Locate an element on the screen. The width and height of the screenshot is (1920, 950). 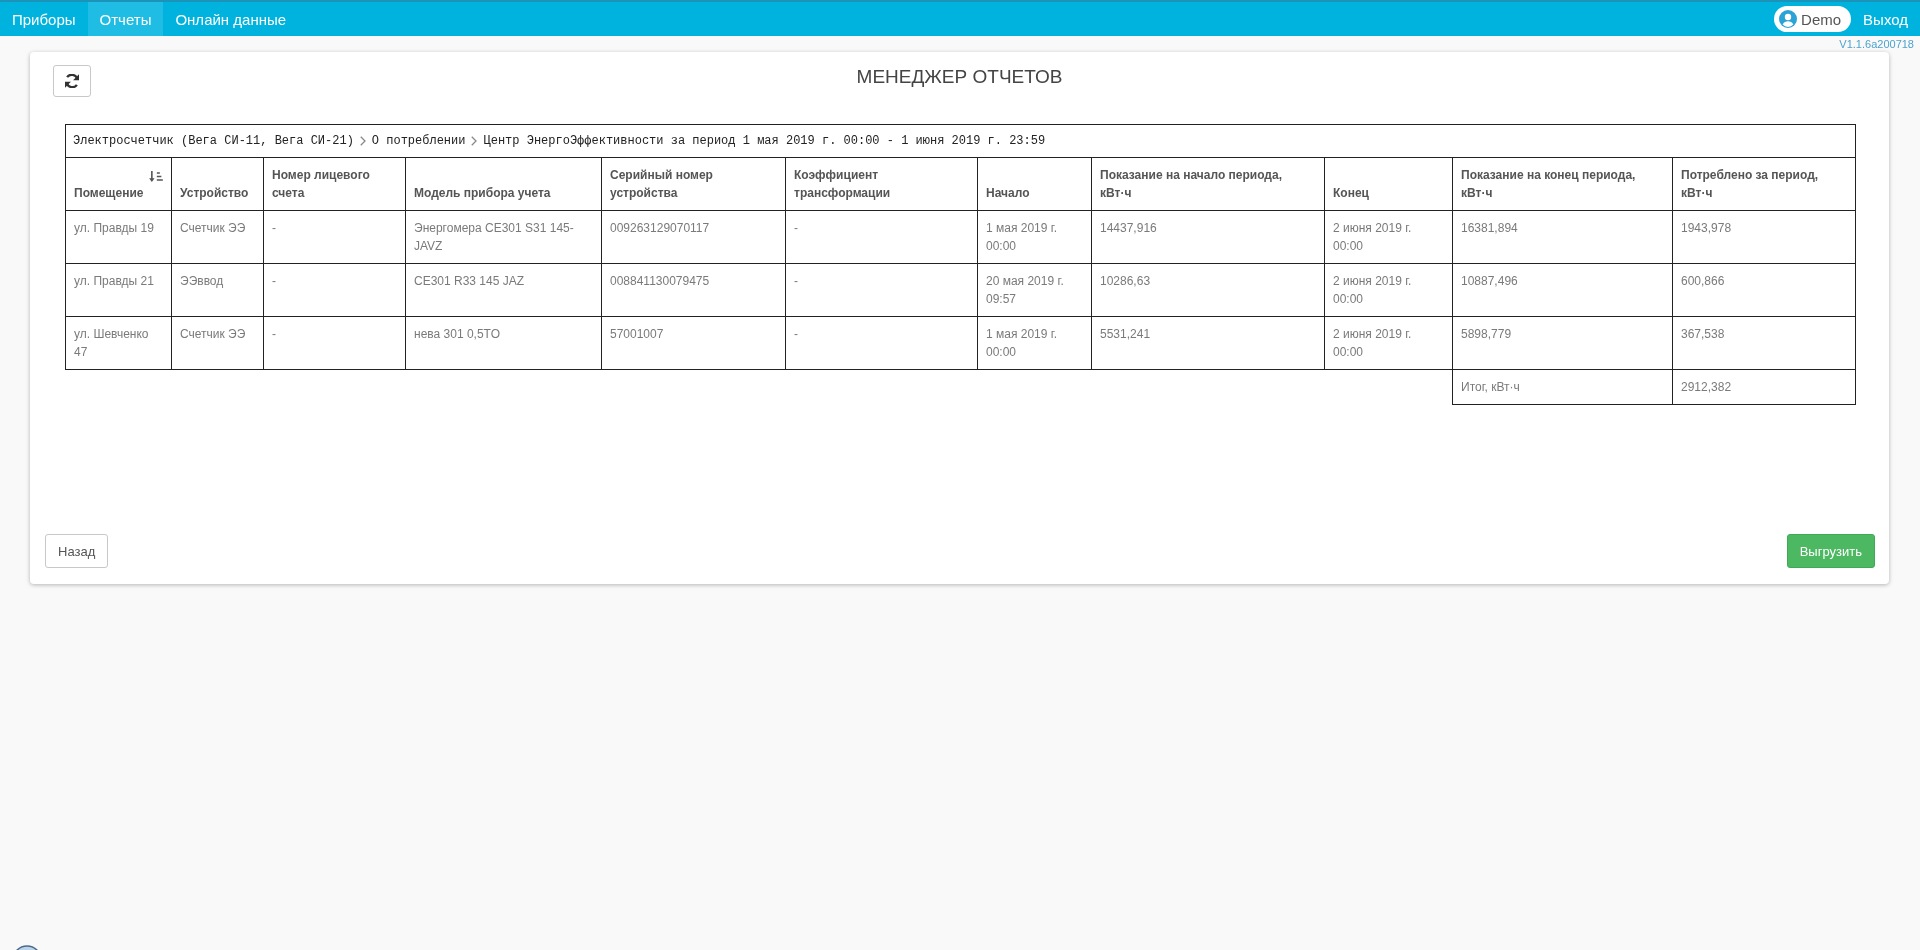
refresh-button is located at coordinates (72, 81).